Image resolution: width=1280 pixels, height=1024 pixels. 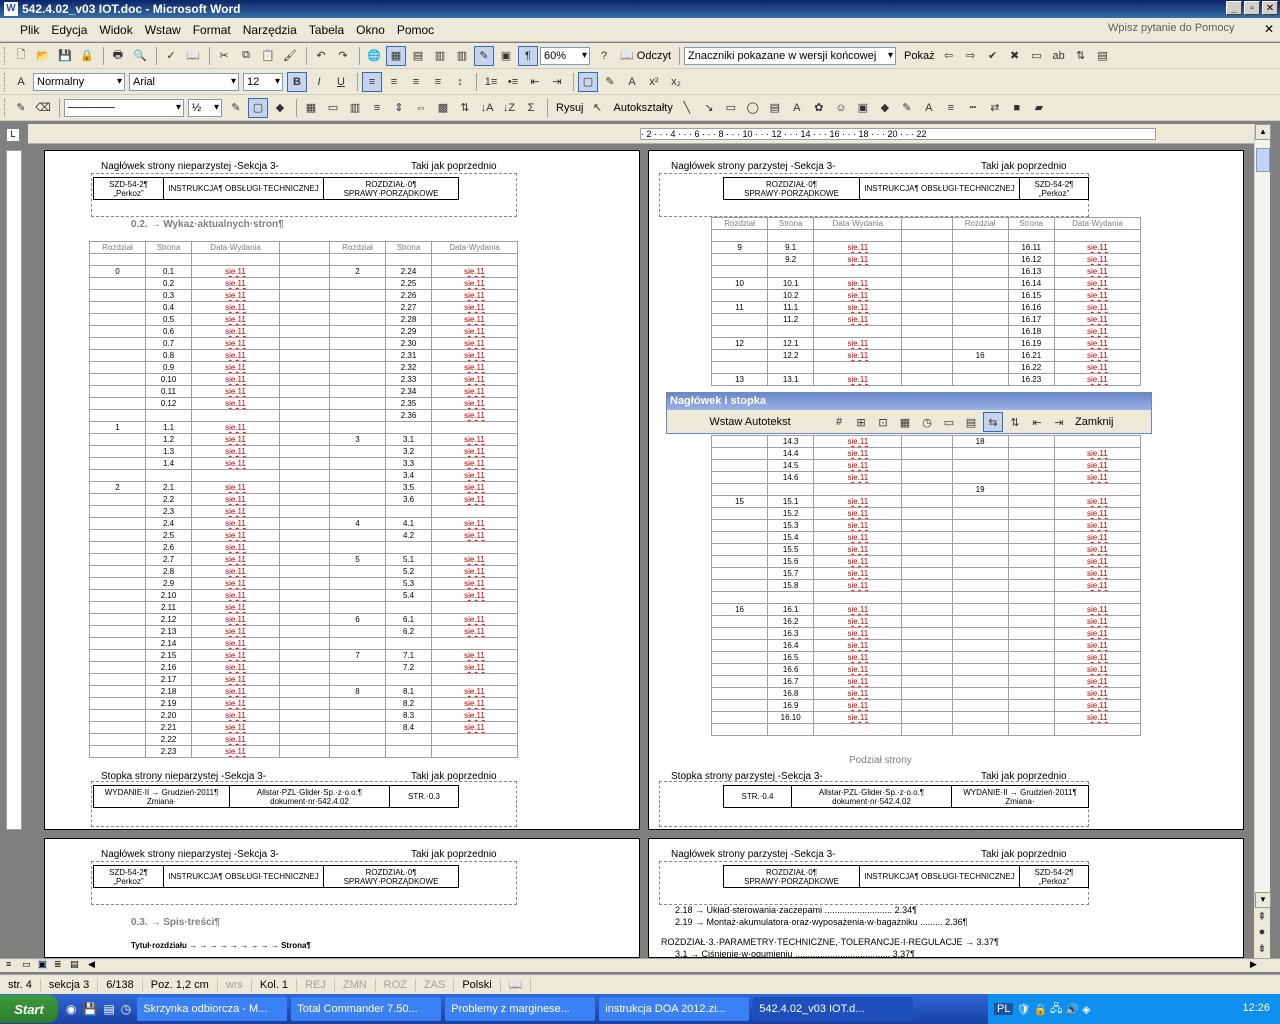 What do you see at coordinates (1234, 8) in the screenshot?
I see `minimize-button: _` at bounding box center [1234, 8].